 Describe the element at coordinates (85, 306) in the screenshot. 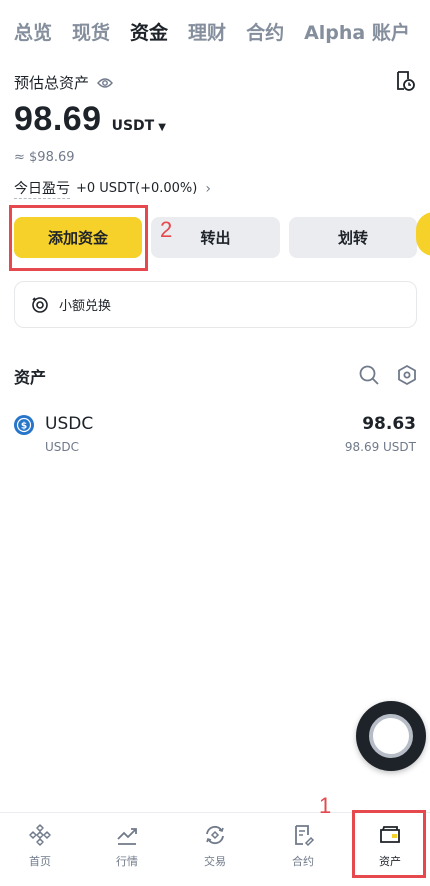

I see `small-exchange-label: 小额兑换` at that location.